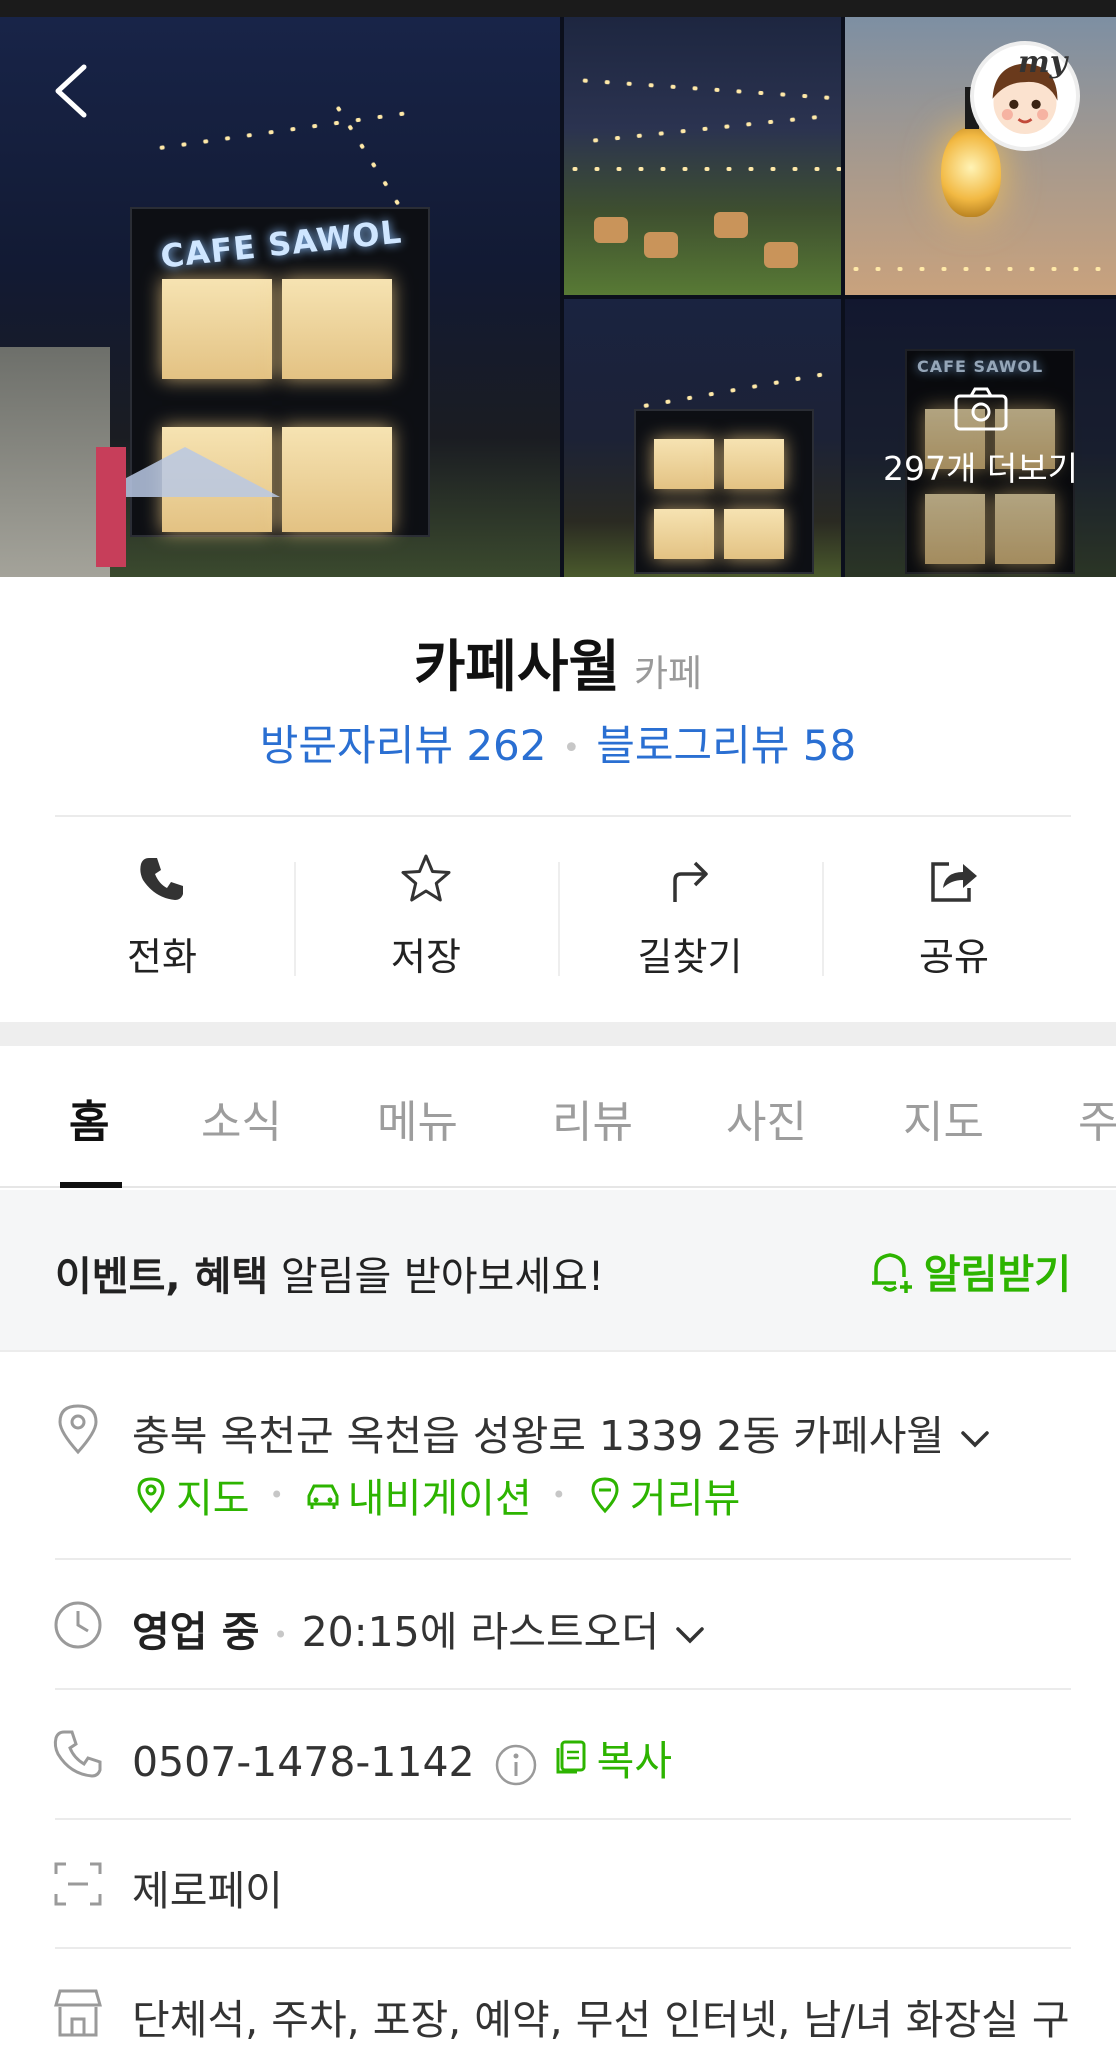  Describe the element at coordinates (480, 1632) in the screenshot. I see `last-order-text: 20:15에 라스트오더` at that location.